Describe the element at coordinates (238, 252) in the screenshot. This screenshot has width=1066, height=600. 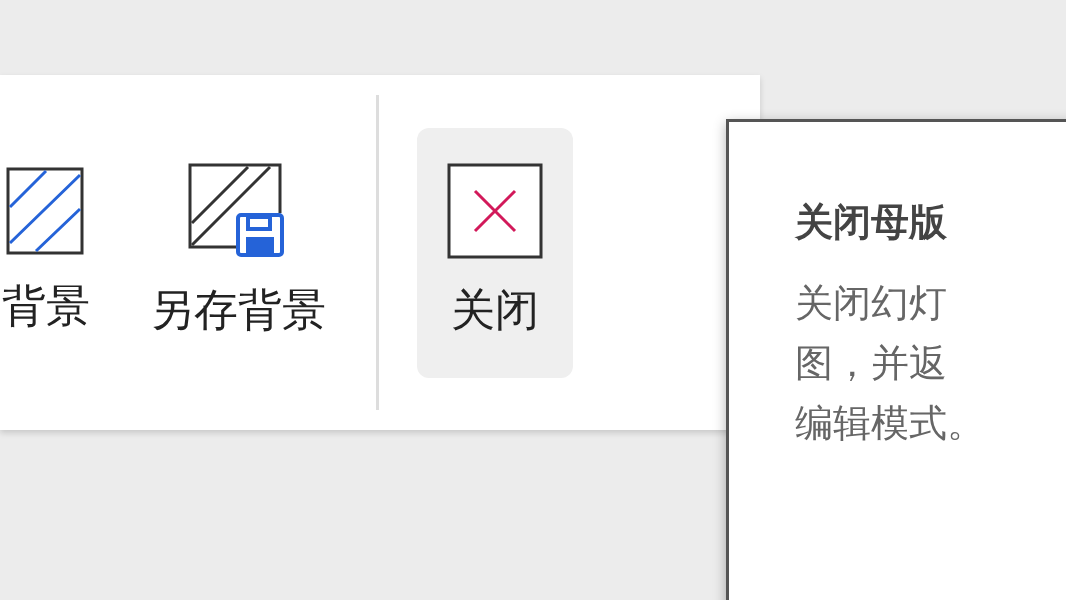
I see `toolbar-button: 另存背景` at that location.